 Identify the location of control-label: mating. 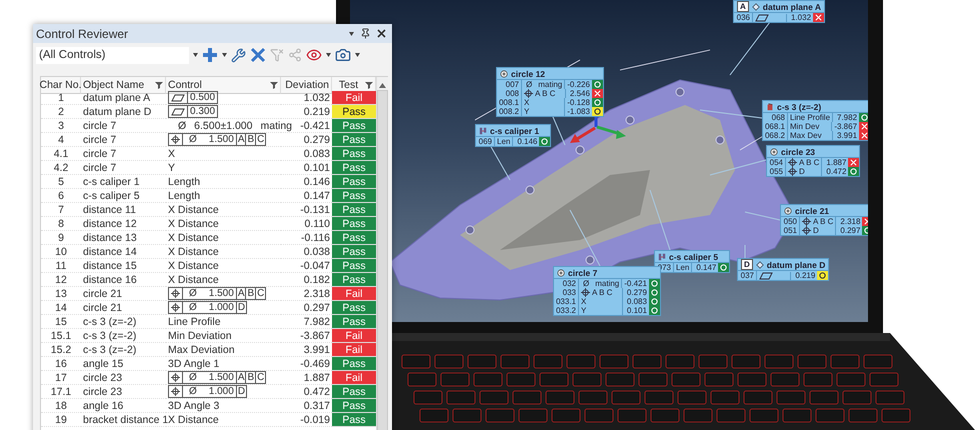
(607, 283).